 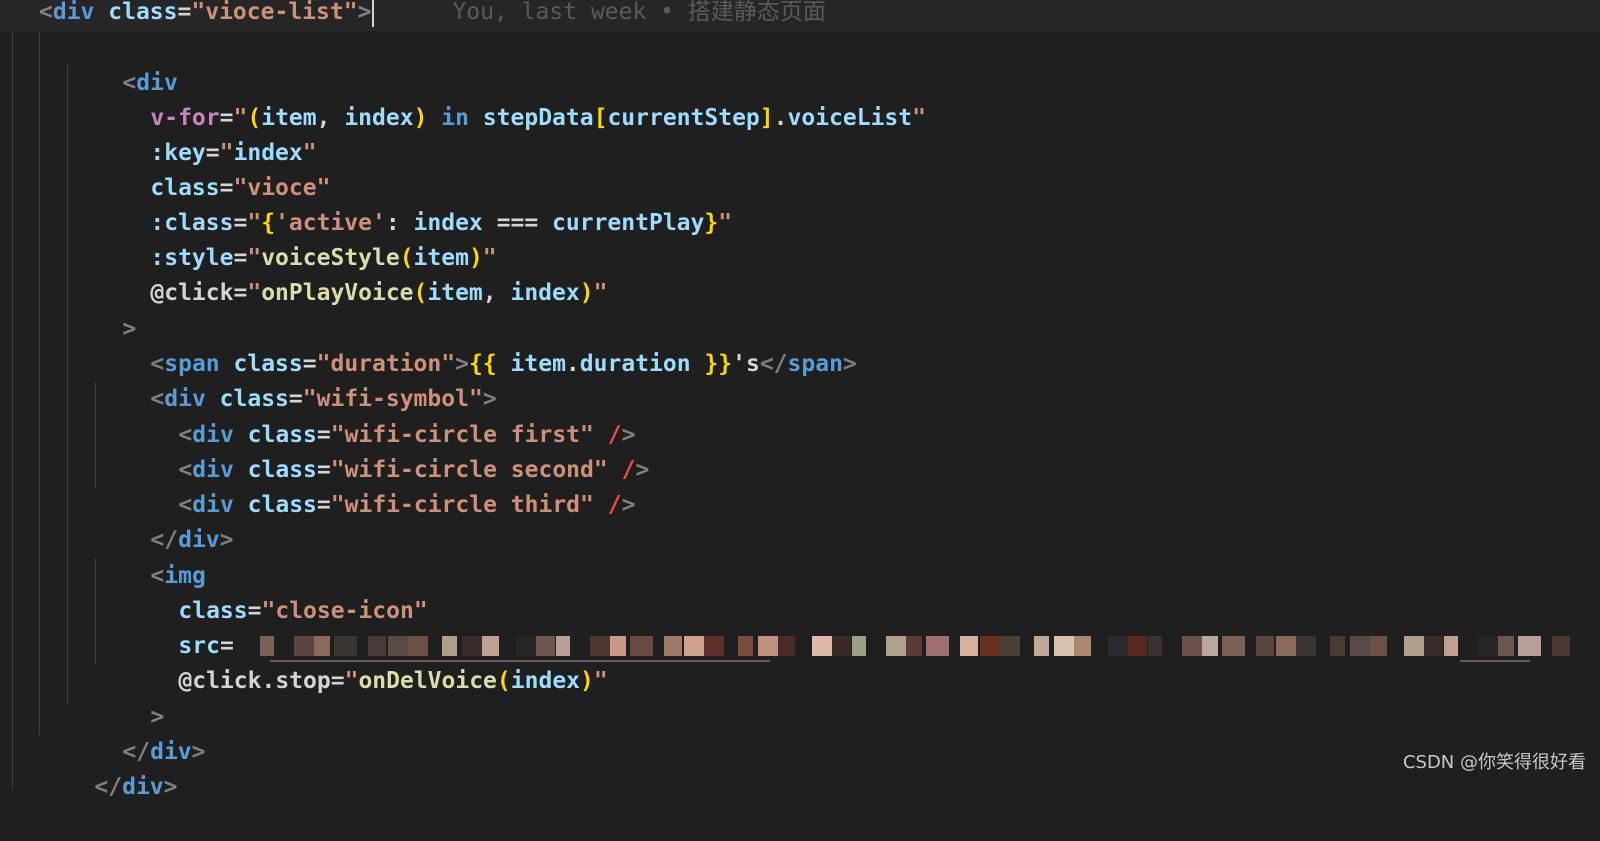 I want to click on token: [, so click(x=600, y=118).